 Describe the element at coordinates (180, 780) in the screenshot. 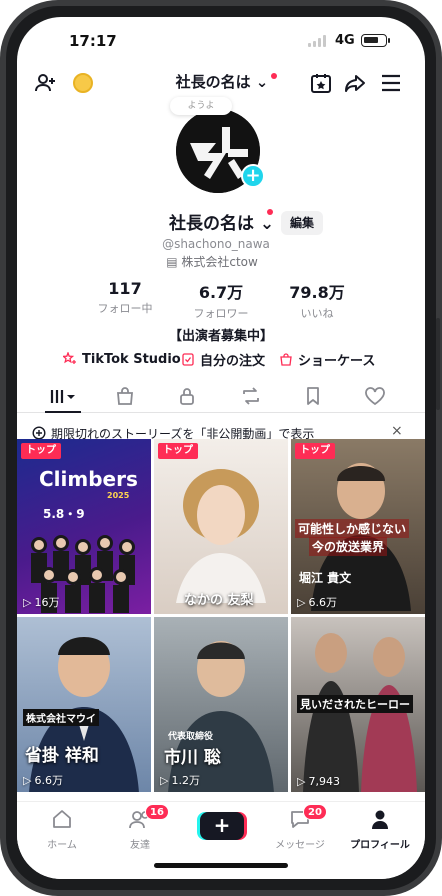

I see `view-count: ▷ 1.2万` at that location.